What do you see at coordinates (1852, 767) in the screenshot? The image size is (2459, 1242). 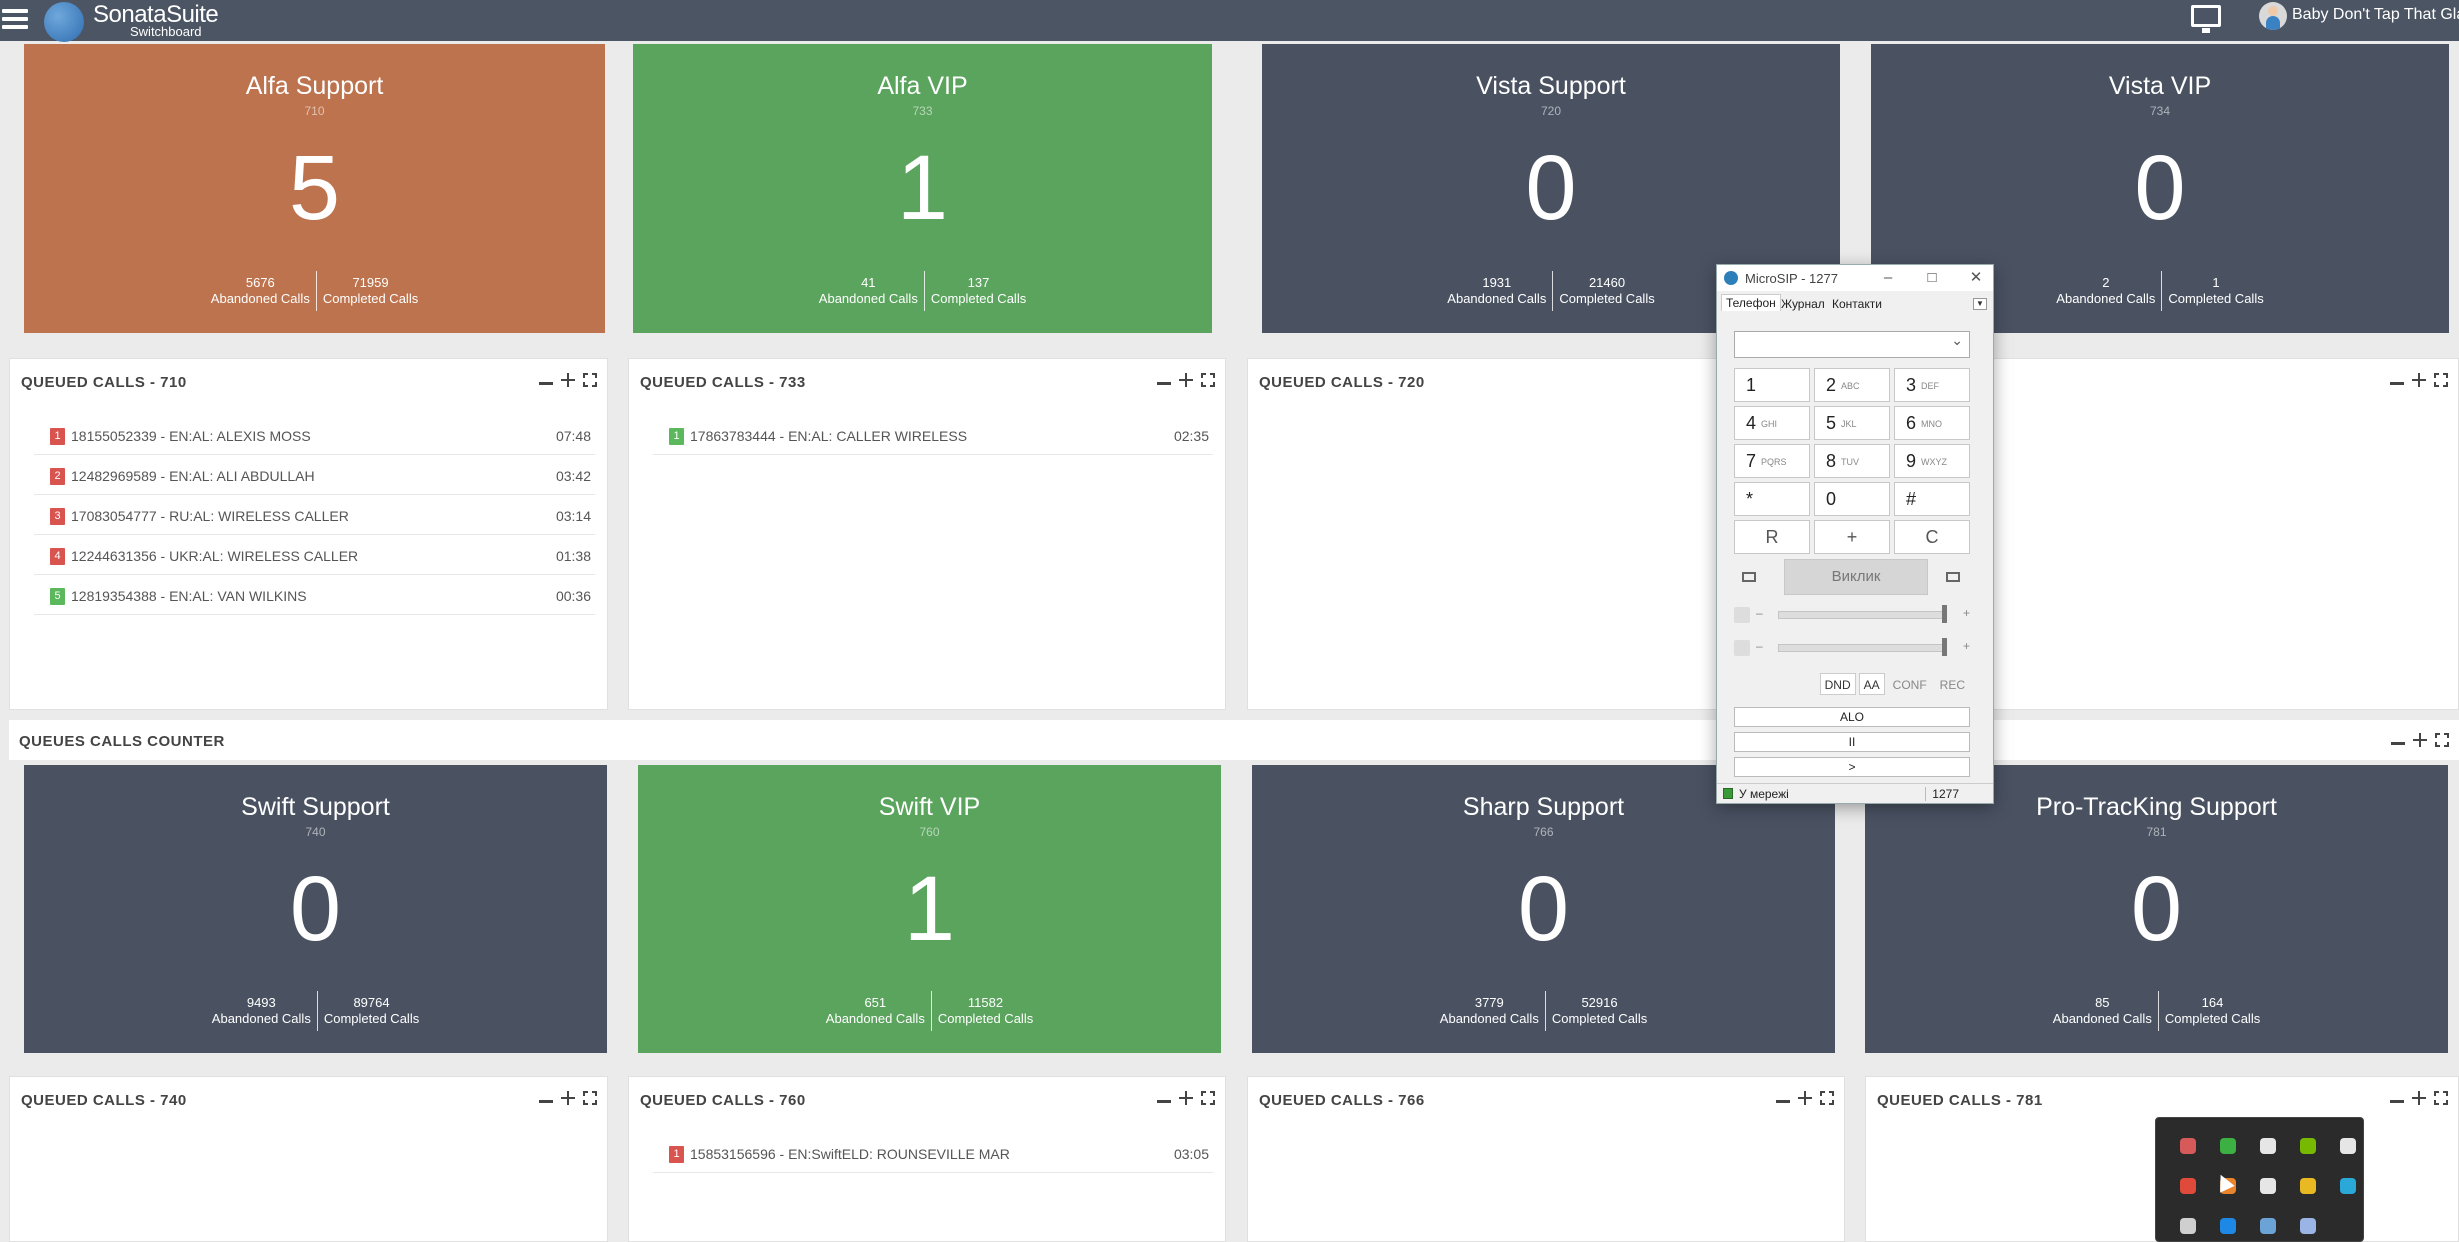 I see `transfer-button: >` at bounding box center [1852, 767].